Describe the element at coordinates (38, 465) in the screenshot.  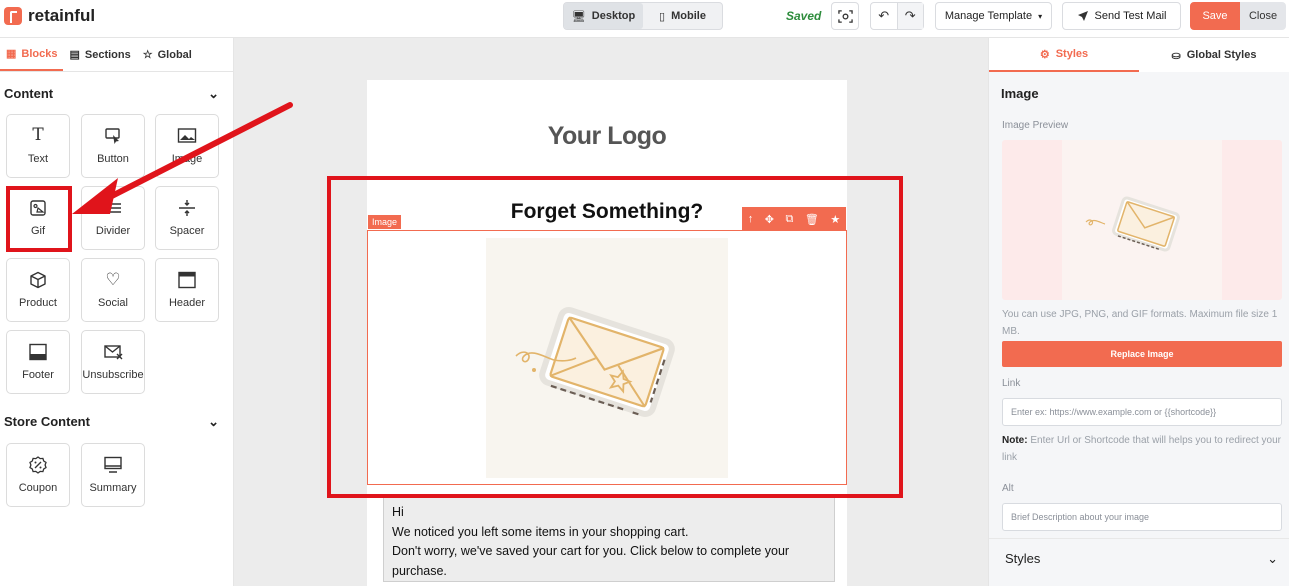
I see `badge-percent-icon` at that location.